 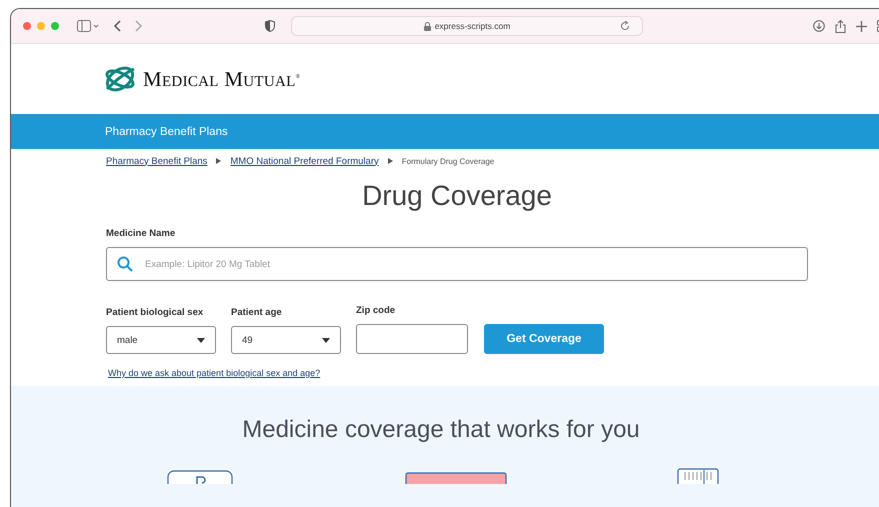 What do you see at coordinates (457, 264) in the screenshot?
I see `medicine-search-field: Example: Lipitor 20 Mg Tablet` at bounding box center [457, 264].